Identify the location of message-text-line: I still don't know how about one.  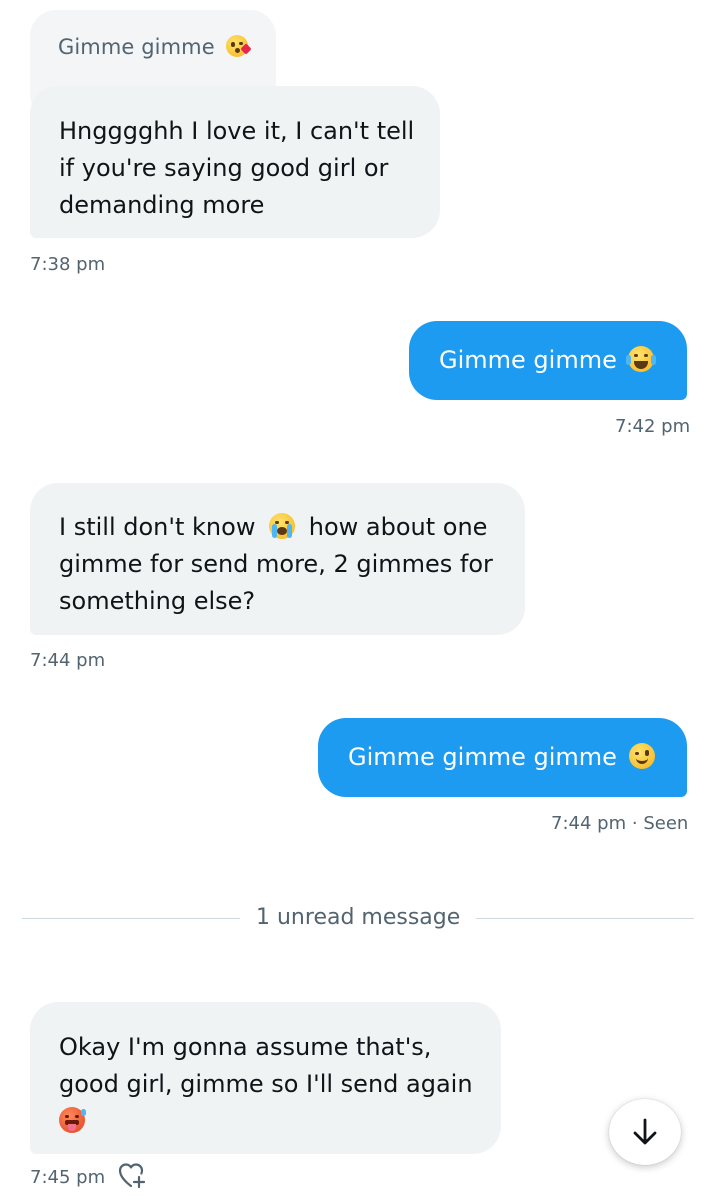
(292, 527).